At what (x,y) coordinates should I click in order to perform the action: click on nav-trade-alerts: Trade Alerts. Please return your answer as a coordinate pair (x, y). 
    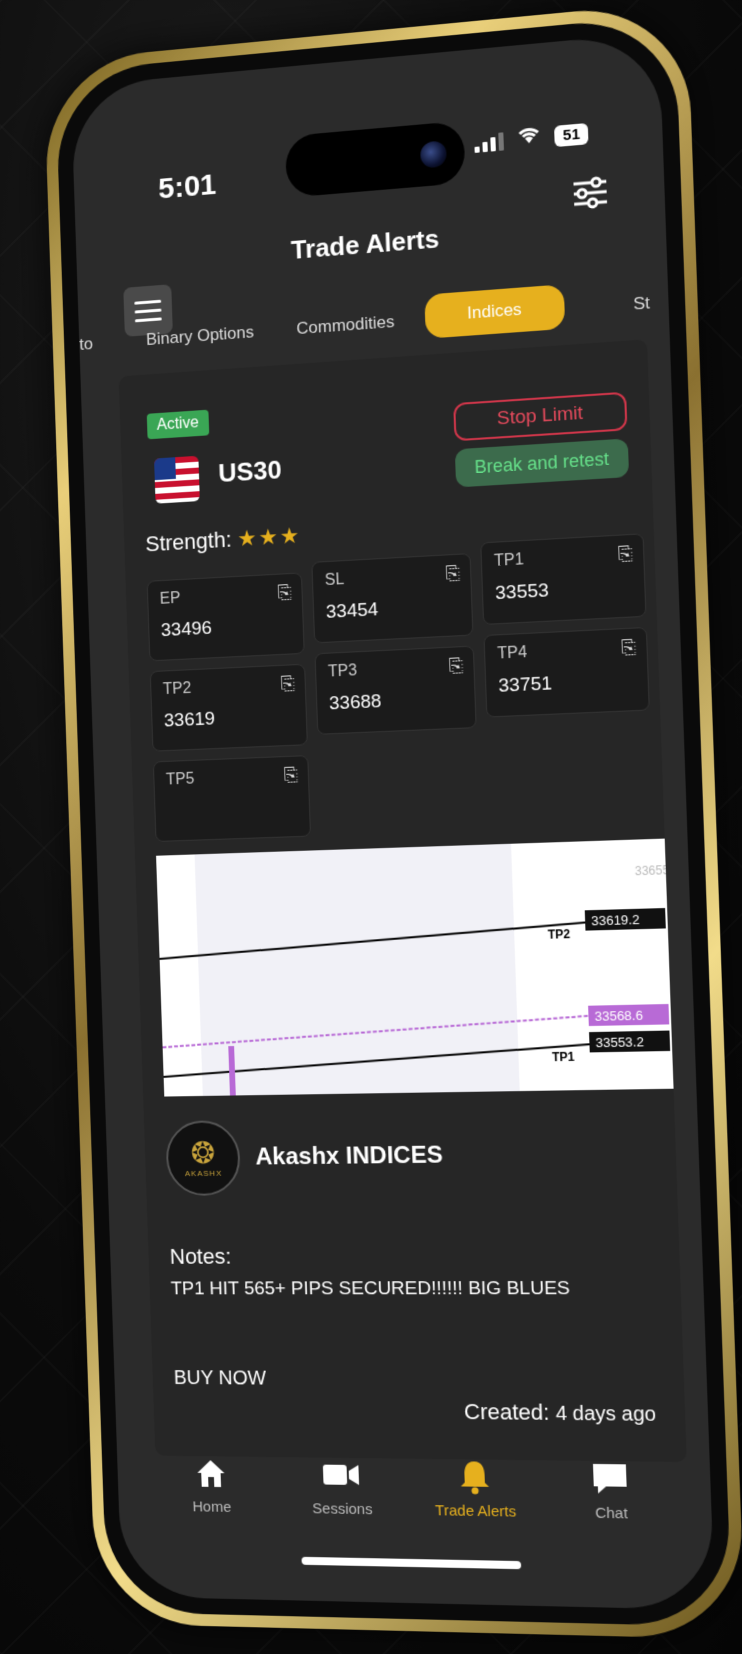
    Looking at the image, I should click on (475, 1488).